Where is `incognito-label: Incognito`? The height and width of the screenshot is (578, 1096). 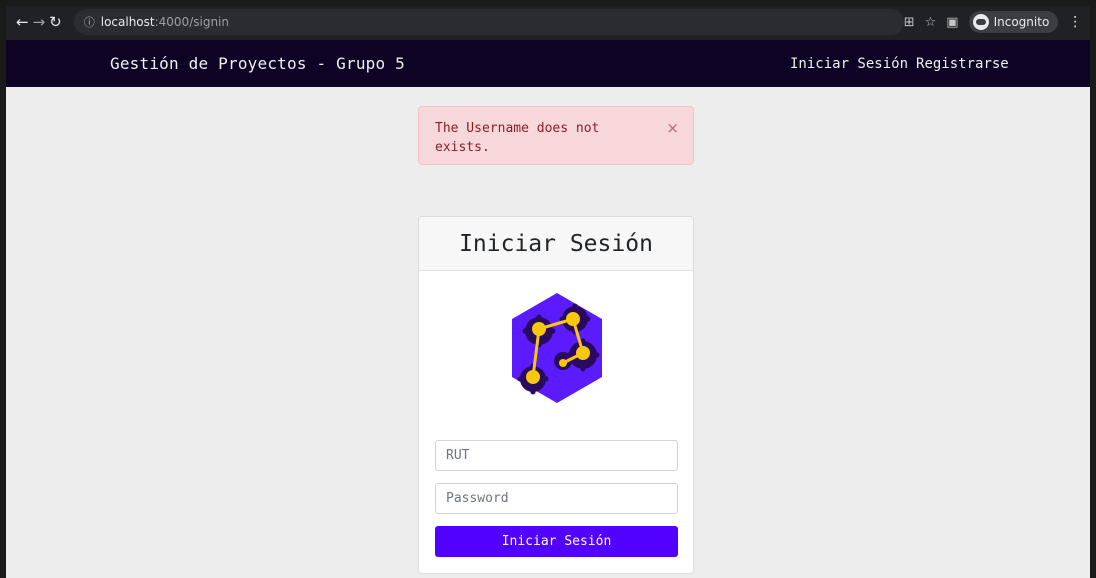 incognito-label: Incognito is located at coordinates (1021, 22).